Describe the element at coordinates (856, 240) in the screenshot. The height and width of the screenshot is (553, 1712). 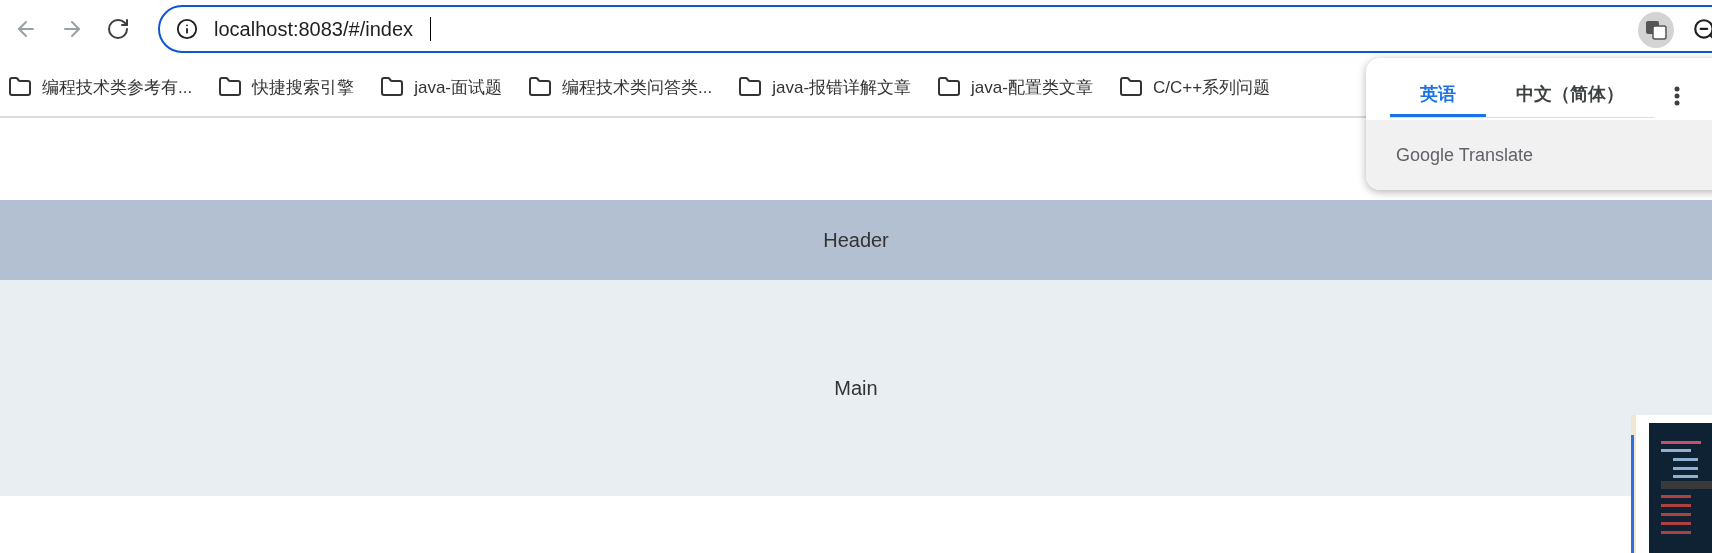
I see `header-text: Header` at that location.